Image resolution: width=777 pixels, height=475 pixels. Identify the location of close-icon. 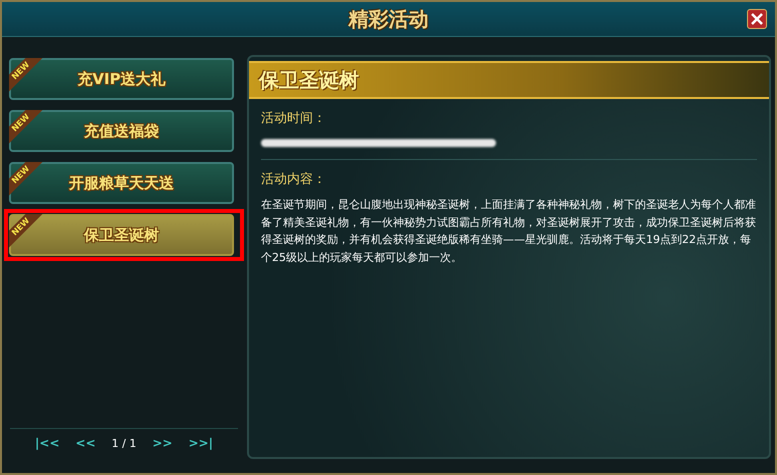
(757, 19).